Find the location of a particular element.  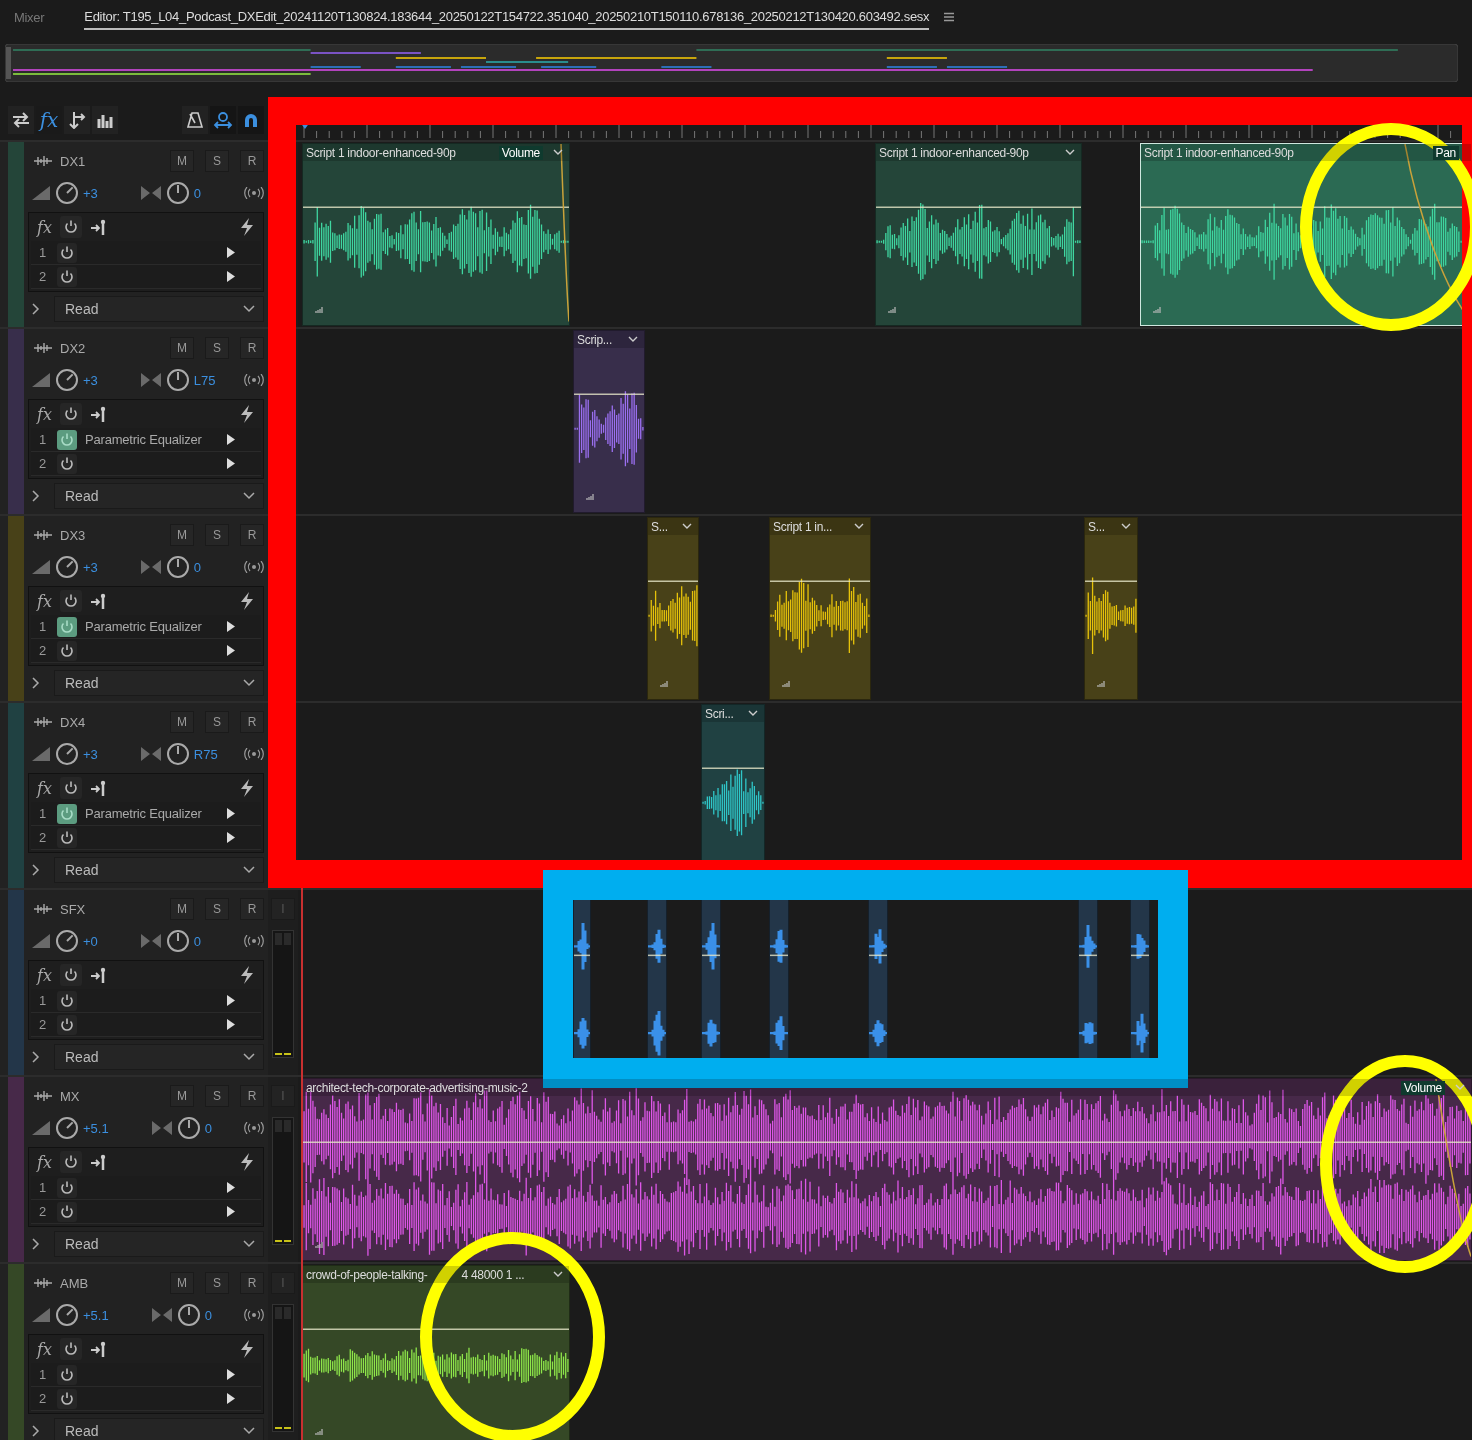

overview-drawing is located at coordinates (731, 63).